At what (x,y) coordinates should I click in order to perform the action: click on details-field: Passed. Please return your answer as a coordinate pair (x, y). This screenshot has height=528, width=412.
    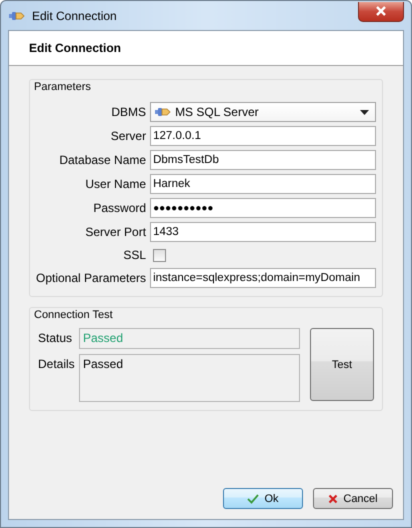
    Looking at the image, I should click on (189, 378).